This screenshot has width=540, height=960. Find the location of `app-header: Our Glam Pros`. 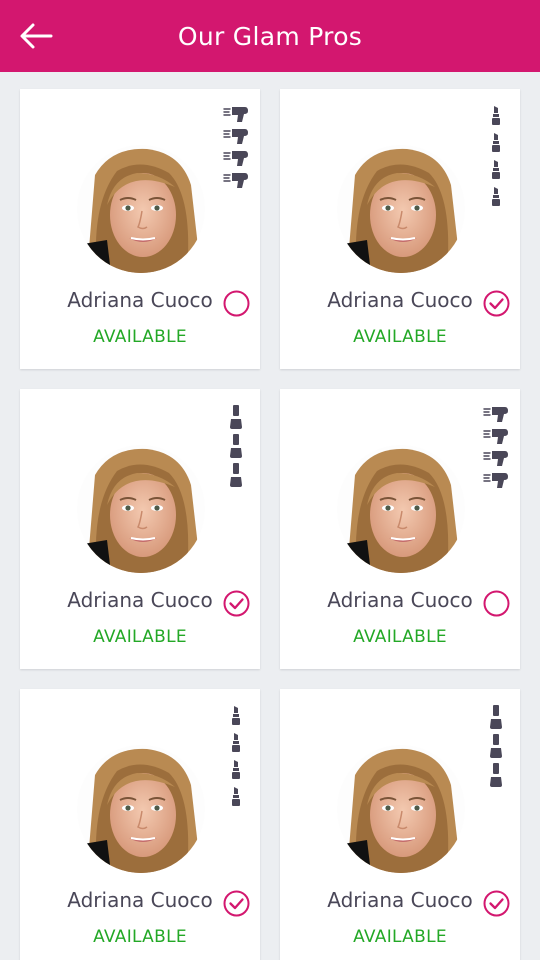

app-header: Our Glam Pros is located at coordinates (270, 36).